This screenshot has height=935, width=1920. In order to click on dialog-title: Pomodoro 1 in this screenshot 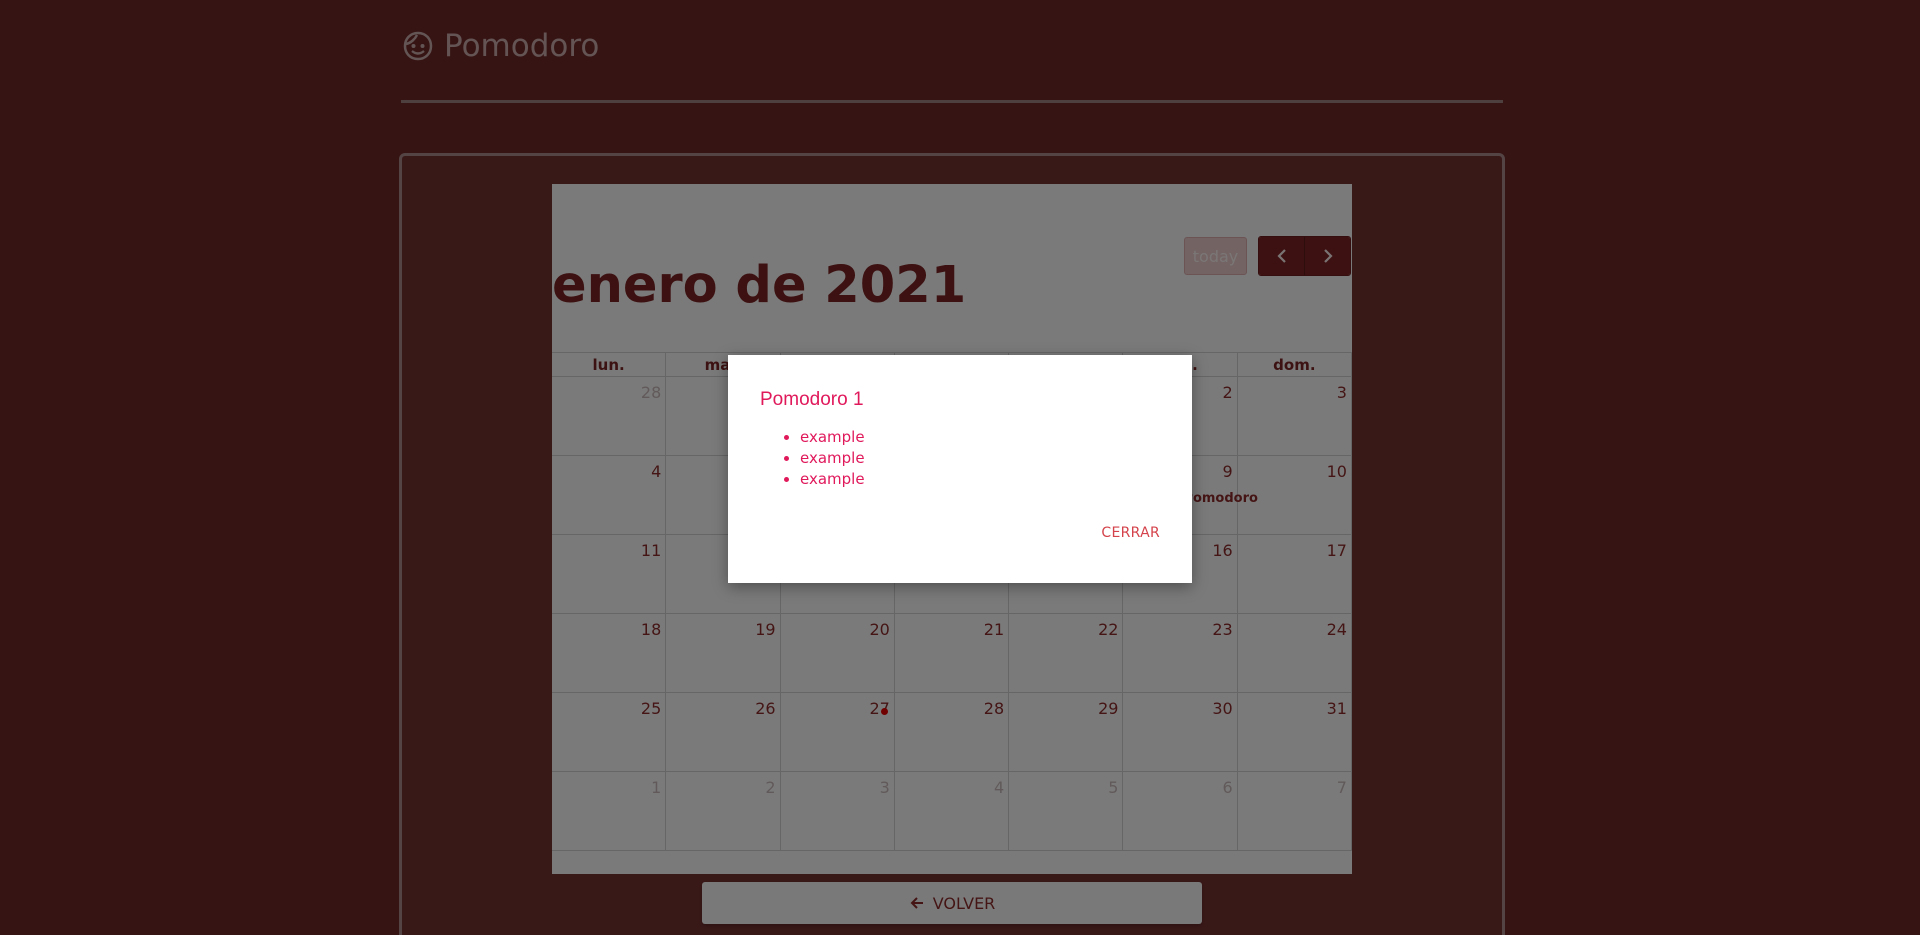, I will do `click(812, 399)`.